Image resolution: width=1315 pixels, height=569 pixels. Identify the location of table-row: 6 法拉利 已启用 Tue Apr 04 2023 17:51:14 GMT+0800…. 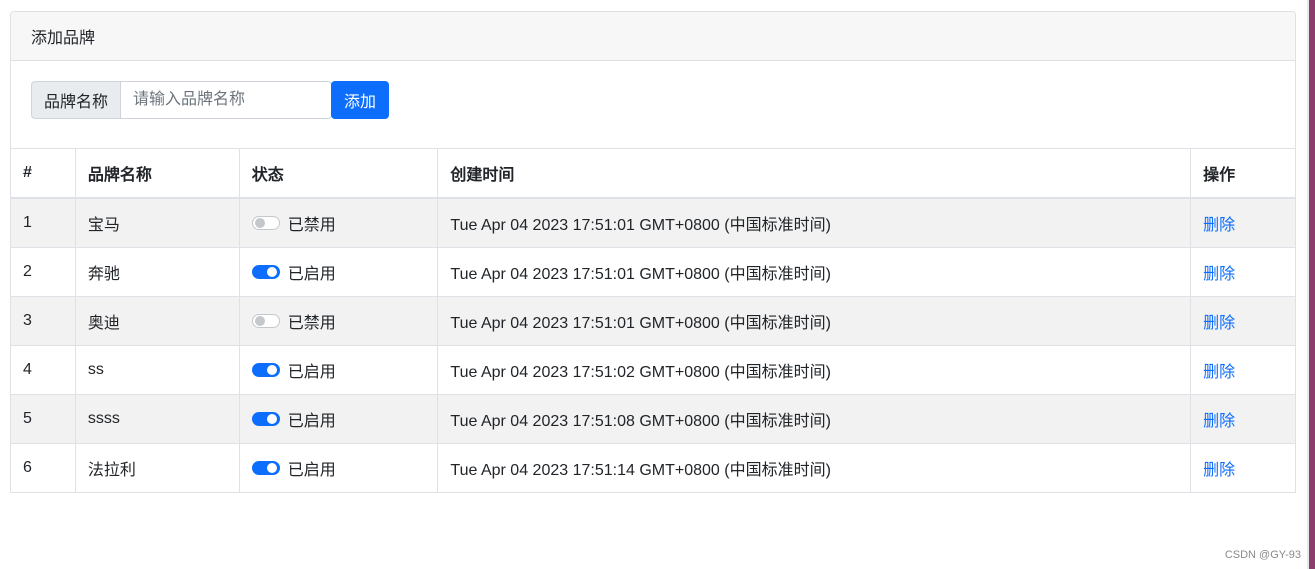
(653, 468).